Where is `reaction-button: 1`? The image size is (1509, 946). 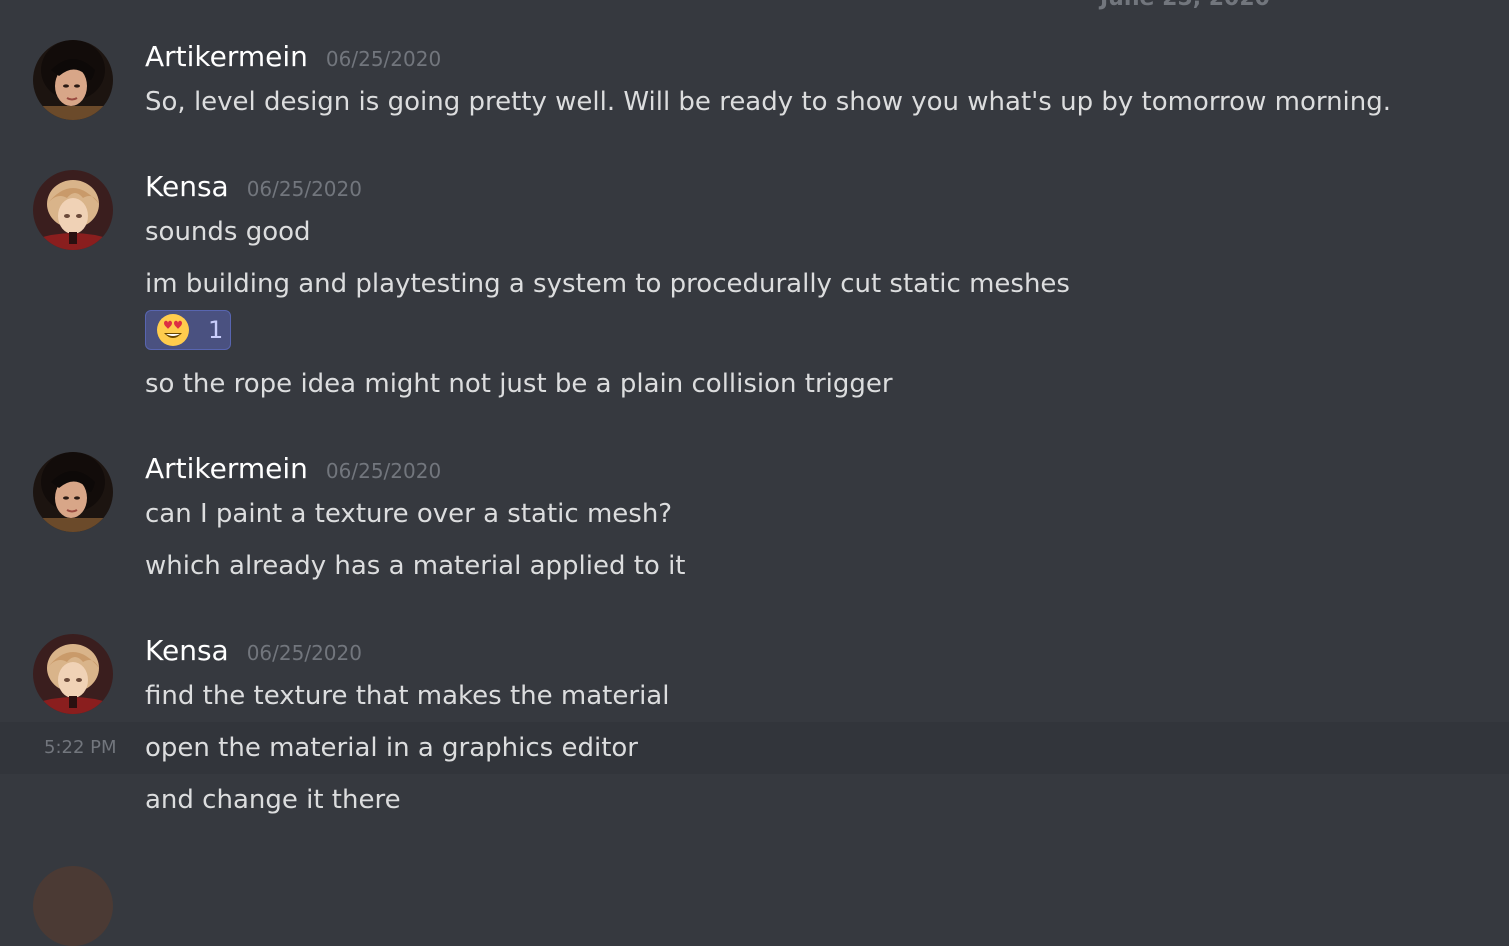
reaction-button: 1 is located at coordinates (188, 330).